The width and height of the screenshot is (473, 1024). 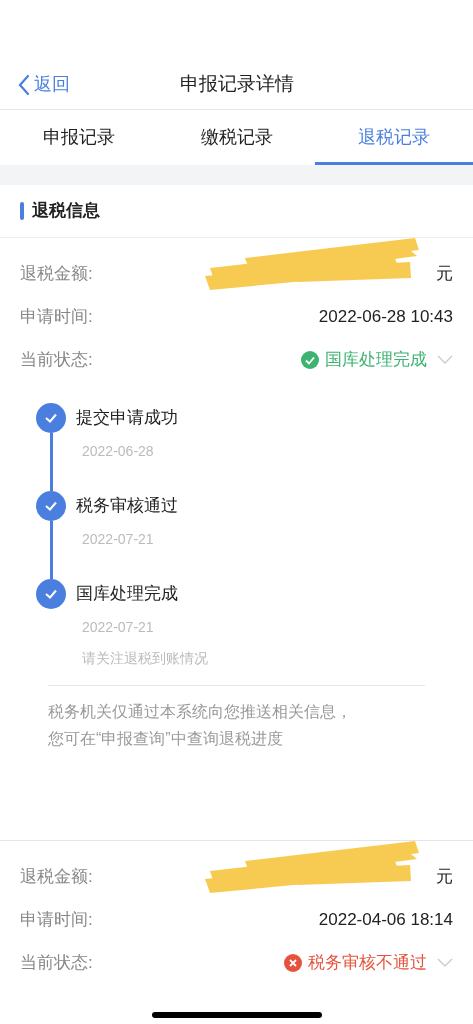 What do you see at coordinates (44, 84) in the screenshot?
I see `back-button: 返回` at bounding box center [44, 84].